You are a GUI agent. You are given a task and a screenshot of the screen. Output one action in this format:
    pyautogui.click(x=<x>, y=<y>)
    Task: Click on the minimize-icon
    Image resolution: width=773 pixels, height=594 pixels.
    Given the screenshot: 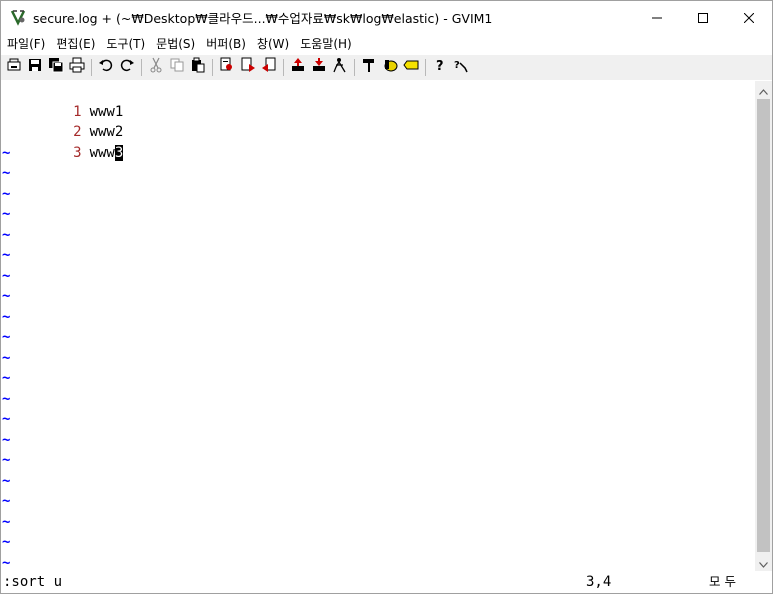 What is the action you would take?
    pyautogui.click(x=657, y=17)
    